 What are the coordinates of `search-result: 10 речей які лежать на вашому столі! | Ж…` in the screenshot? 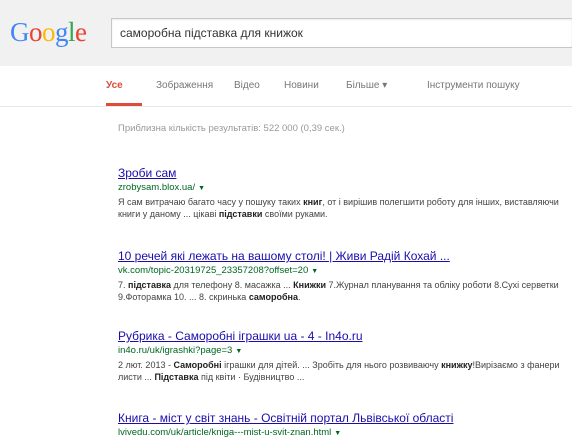 It's located at (343, 276).